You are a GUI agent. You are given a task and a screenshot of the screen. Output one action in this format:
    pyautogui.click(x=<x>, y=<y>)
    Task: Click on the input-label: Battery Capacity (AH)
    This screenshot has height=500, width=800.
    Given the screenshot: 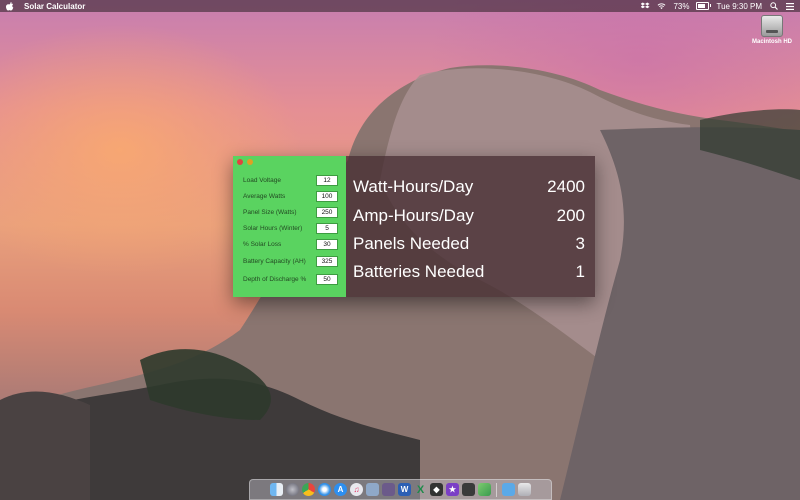 What is the action you would take?
    pyautogui.click(x=274, y=261)
    